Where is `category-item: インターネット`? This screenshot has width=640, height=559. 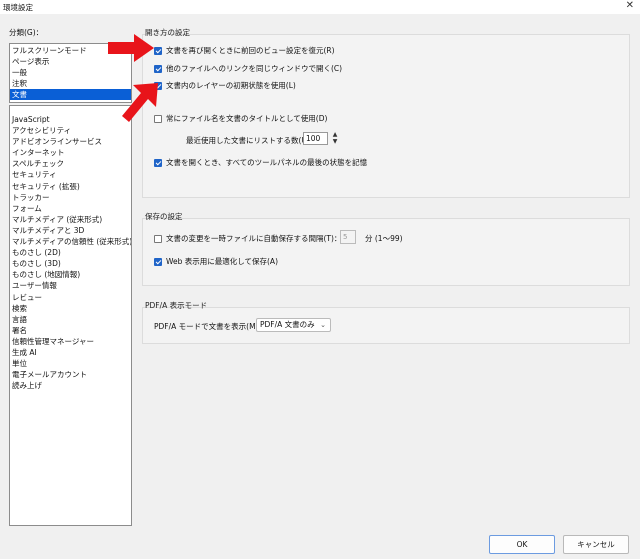 category-item: インターネット is located at coordinates (70, 152).